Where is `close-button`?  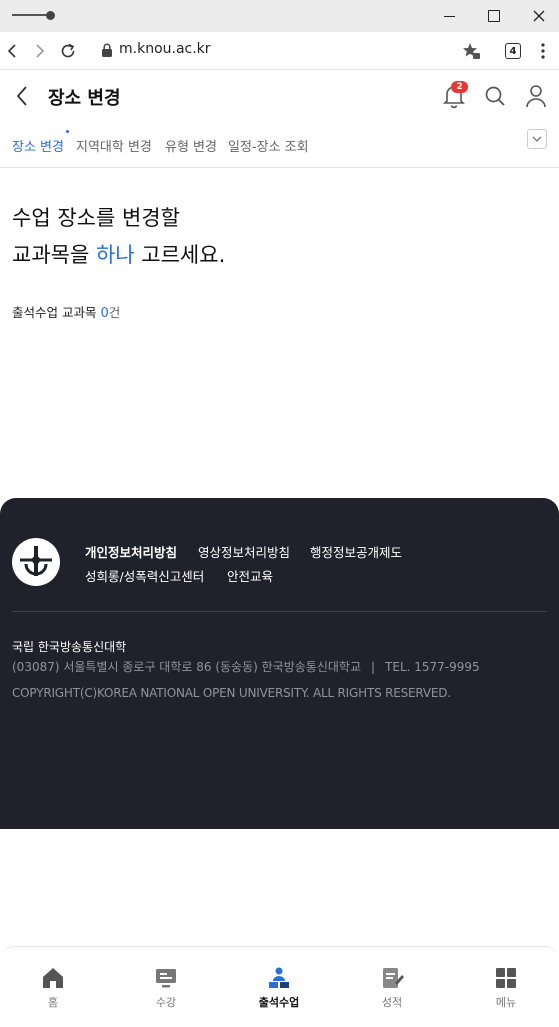 close-button is located at coordinates (539, 16).